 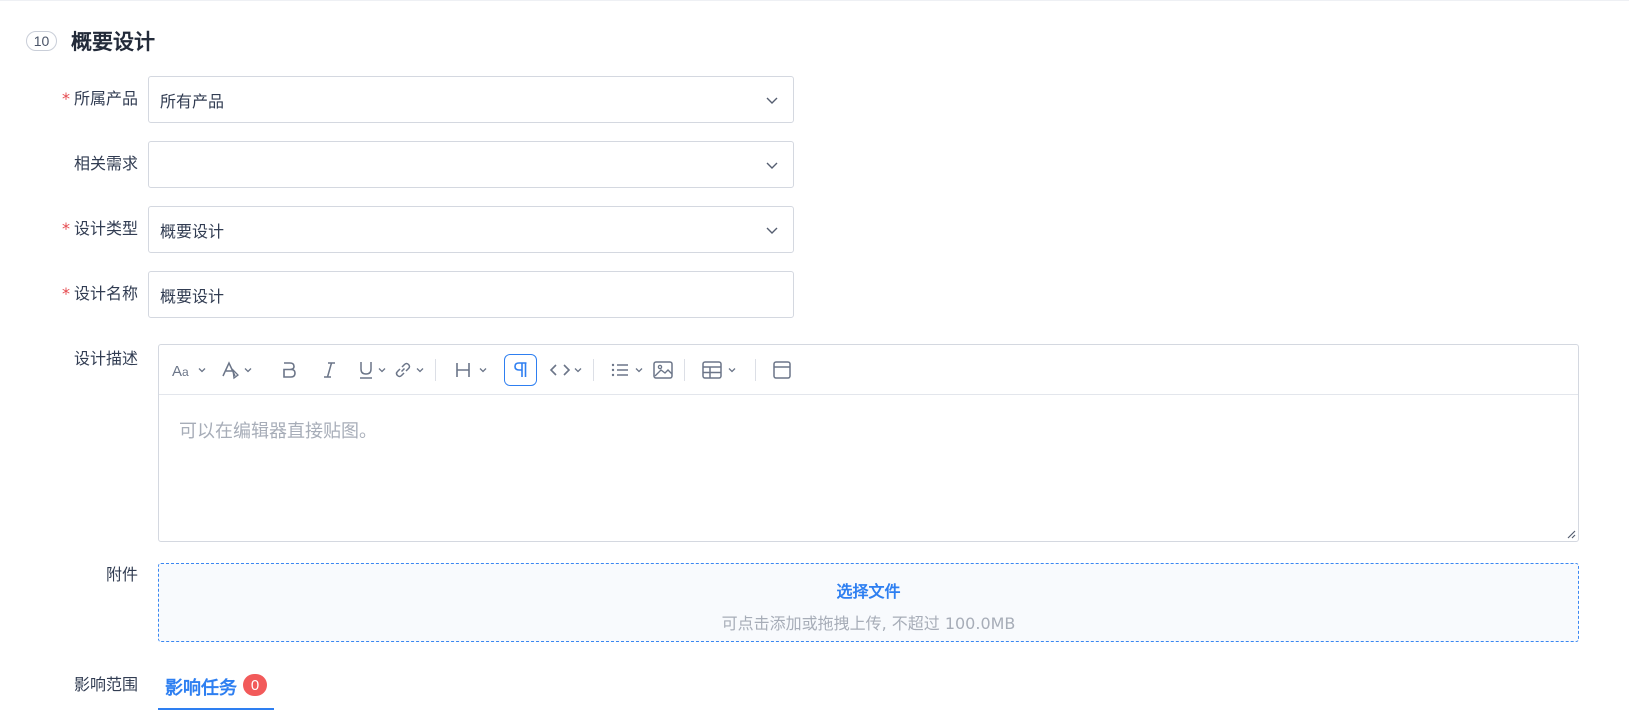 I want to click on bold-icon, so click(x=289, y=370).